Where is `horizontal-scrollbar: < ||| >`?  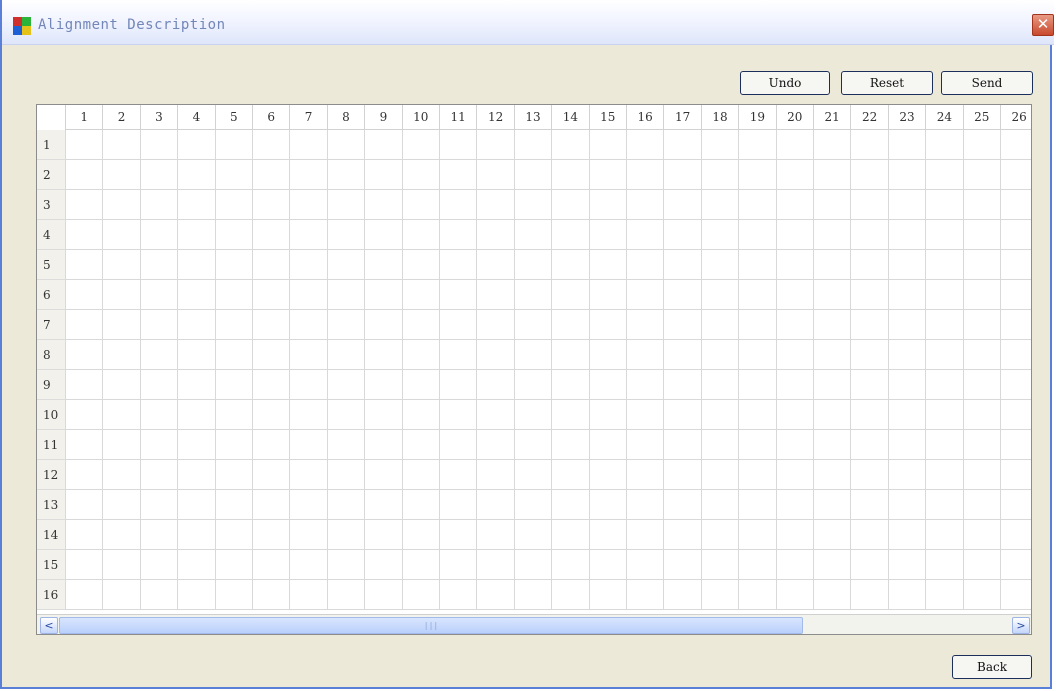 horizontal-scrollbar: < ||| > is located at coordinates (534, 624).